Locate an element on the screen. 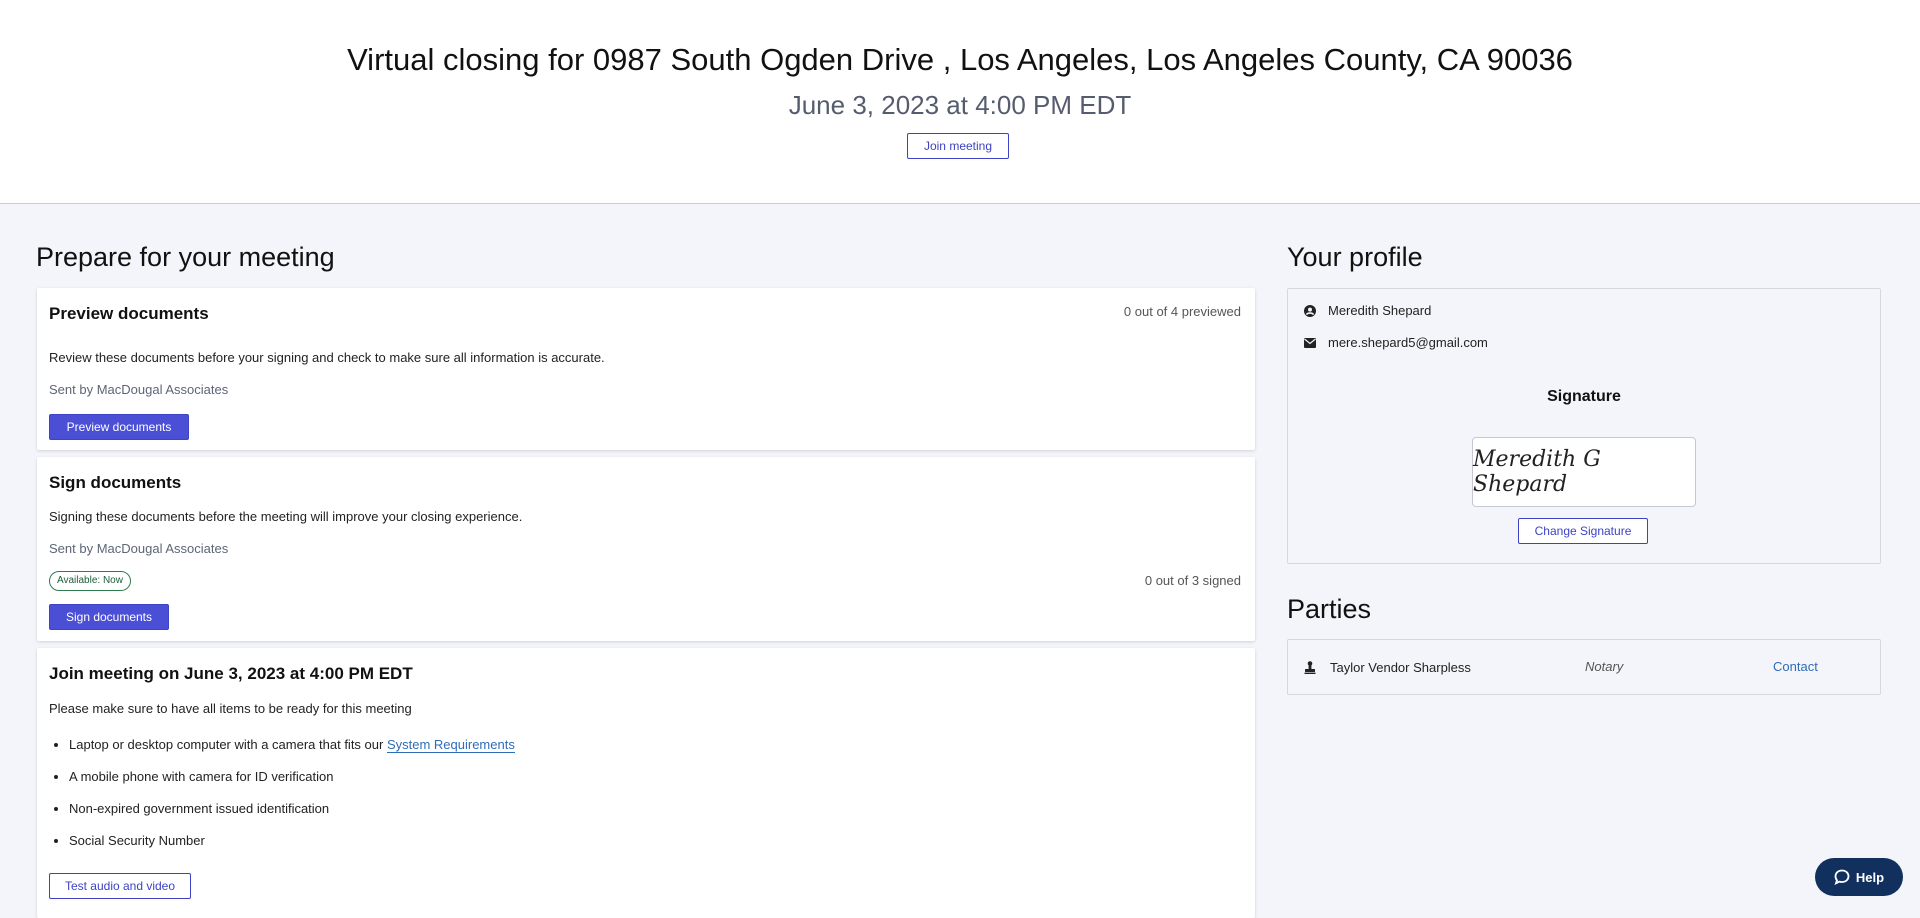 The image size is (1920, 918). preview-sender: Sent by MacDougal Associates is located at coordinates (139, 389).